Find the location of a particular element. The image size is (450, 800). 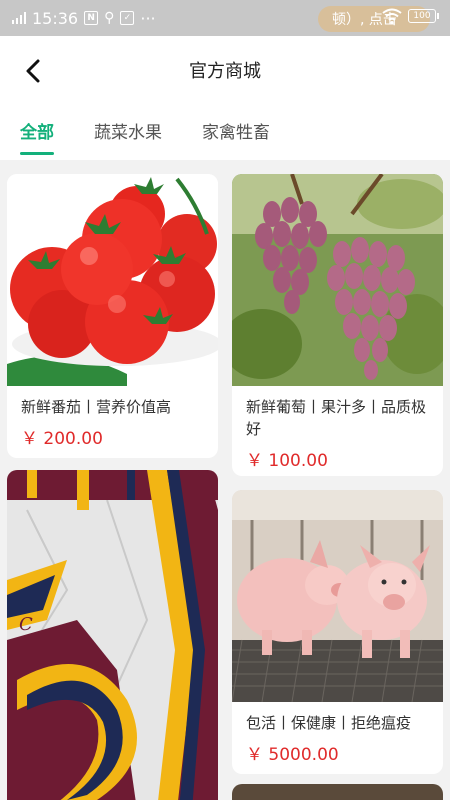

tab-livestock: 家禽牲畜 is located at coordinates (236, 123).